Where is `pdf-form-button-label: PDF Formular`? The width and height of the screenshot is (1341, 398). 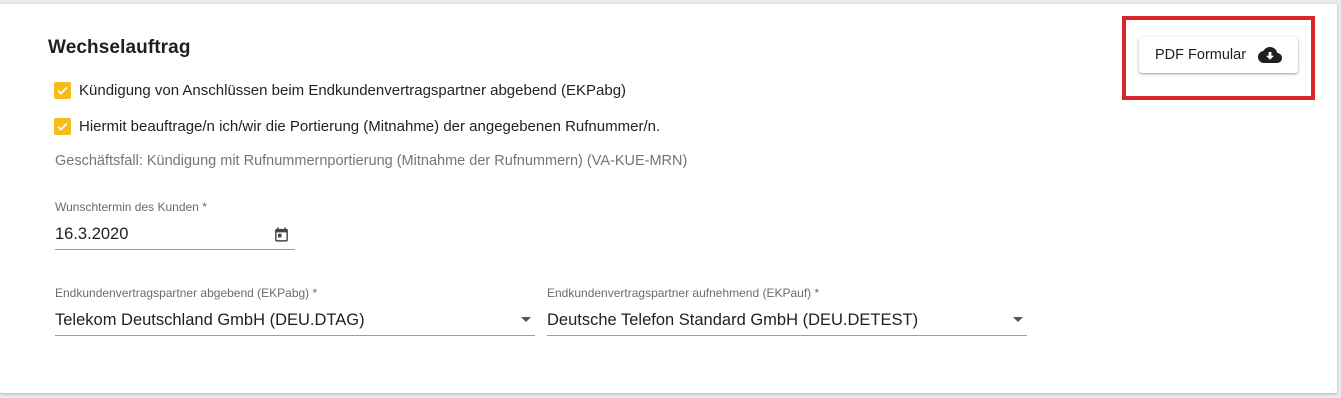 pdf-form-button-label: PDF Formular is located at coordinates (1201, 55).